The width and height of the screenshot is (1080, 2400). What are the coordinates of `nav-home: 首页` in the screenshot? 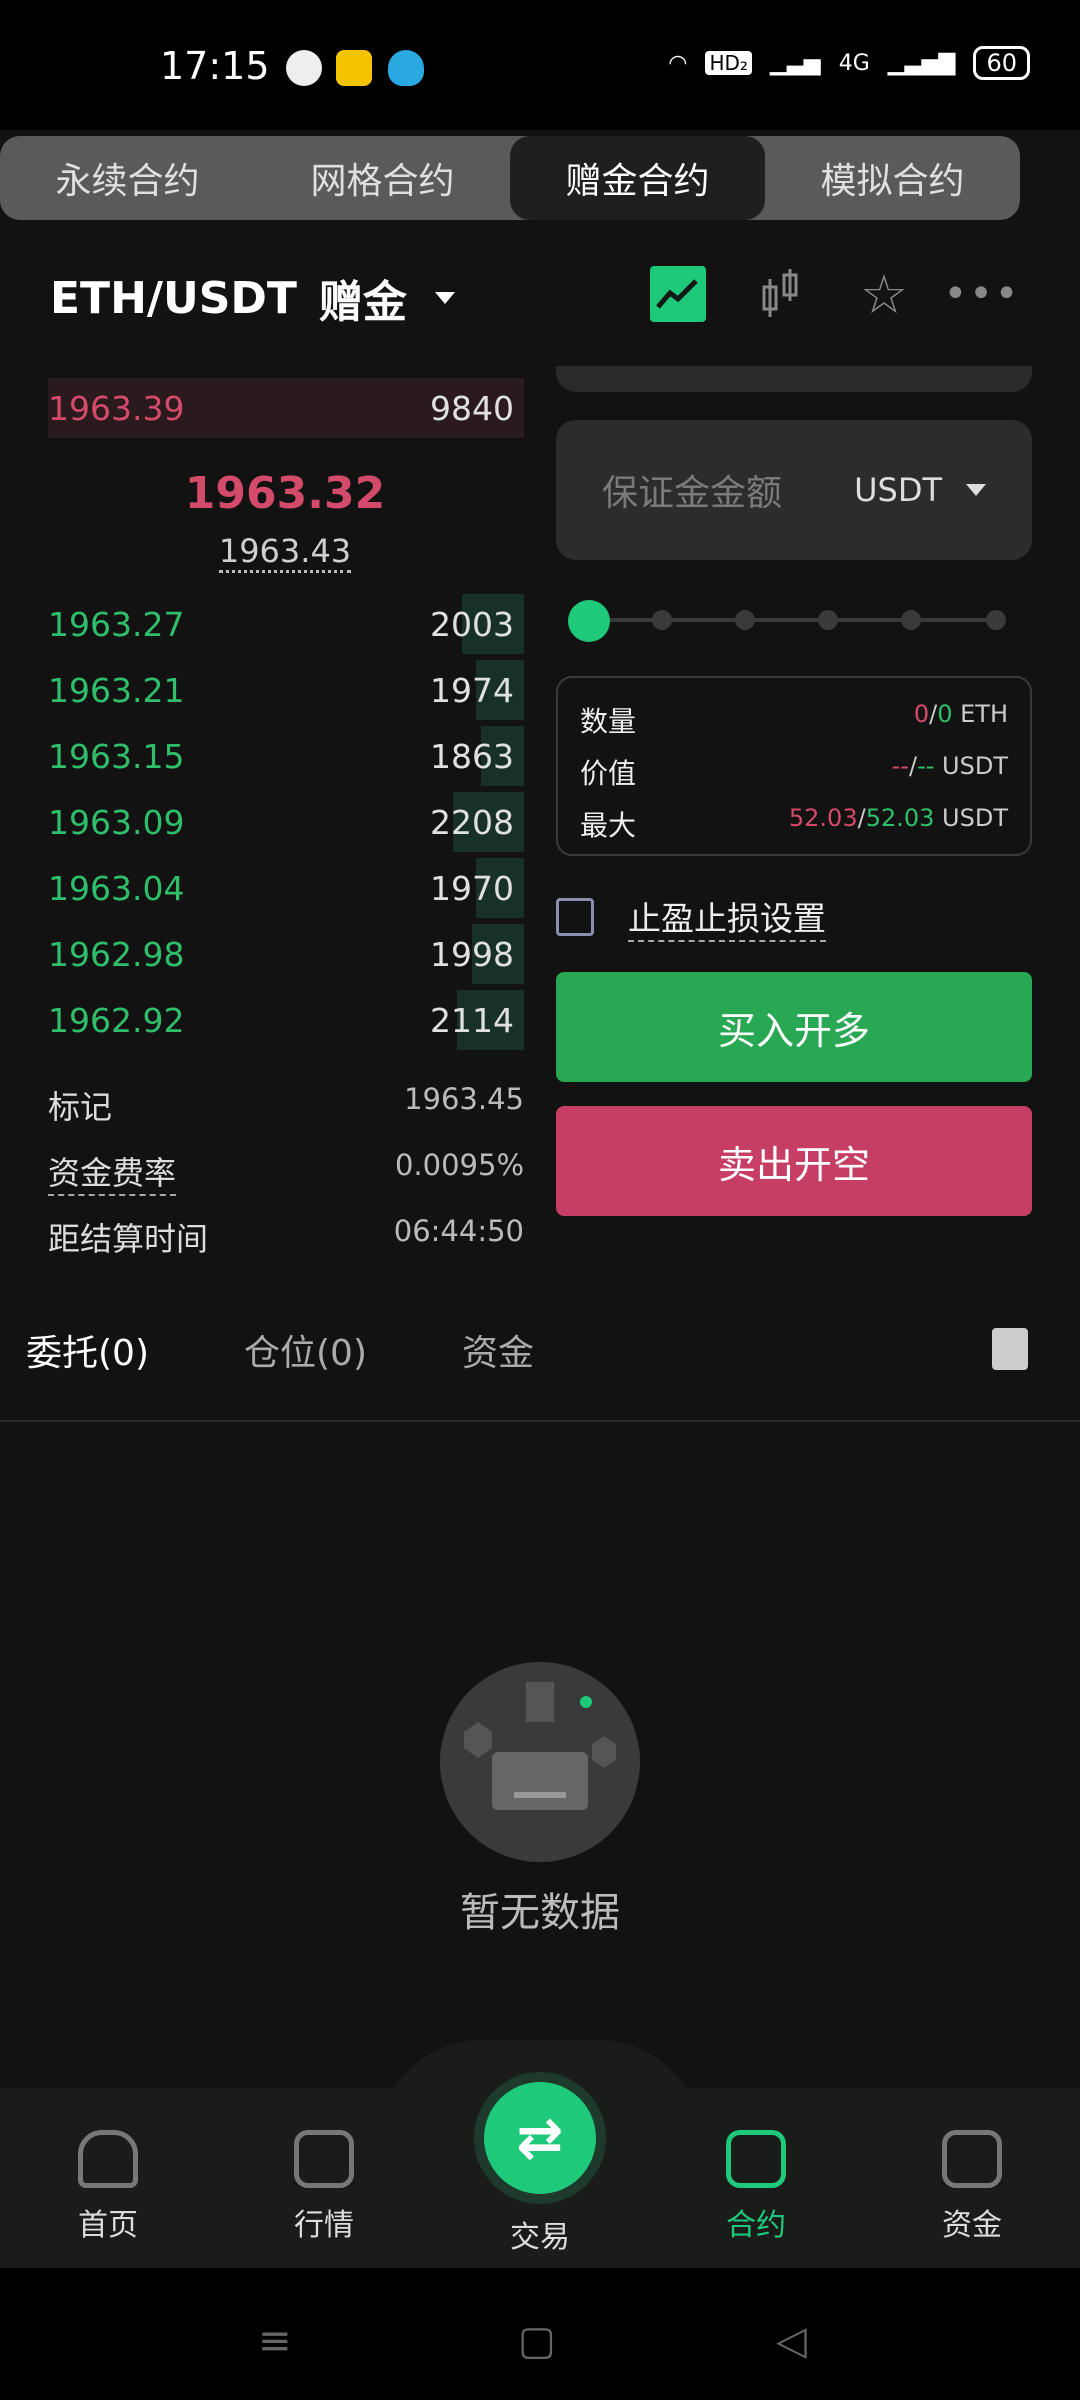 It's located at (108, 2187).